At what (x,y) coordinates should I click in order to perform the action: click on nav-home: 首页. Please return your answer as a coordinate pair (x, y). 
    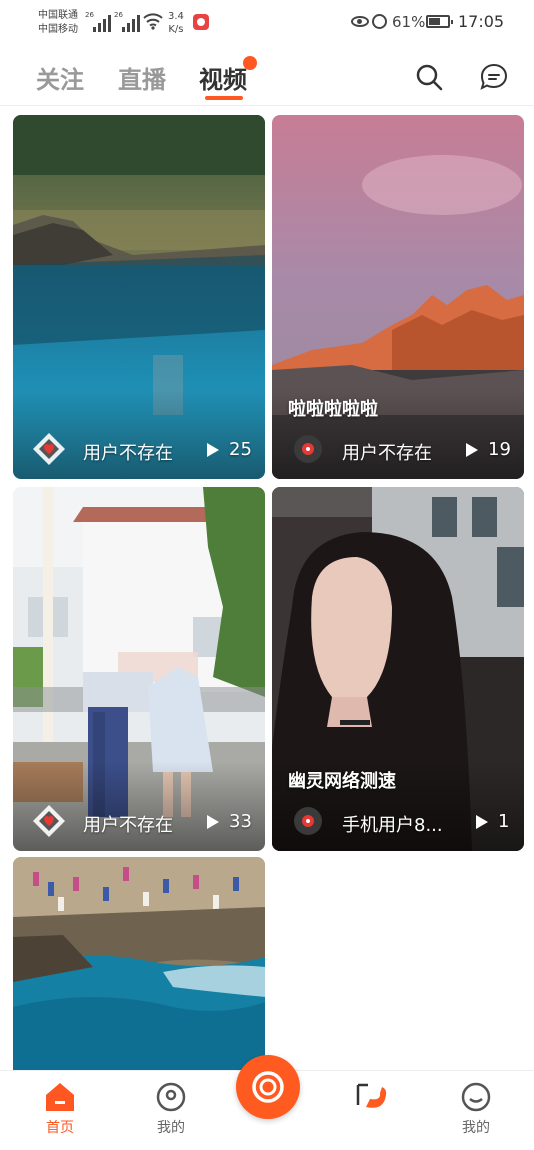
    Looking at the image, I should click on (60, 1110).